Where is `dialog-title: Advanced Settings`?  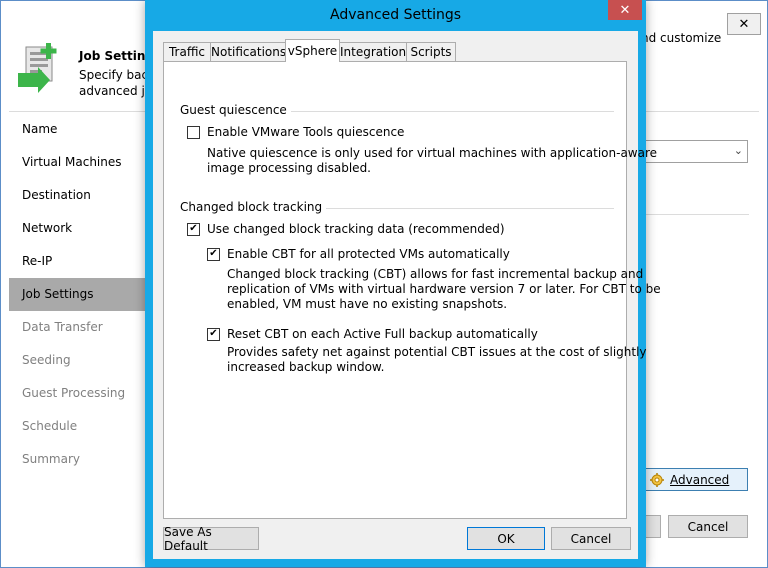 dialog-title: Advanced Settings is located at coordinates (395, 15).